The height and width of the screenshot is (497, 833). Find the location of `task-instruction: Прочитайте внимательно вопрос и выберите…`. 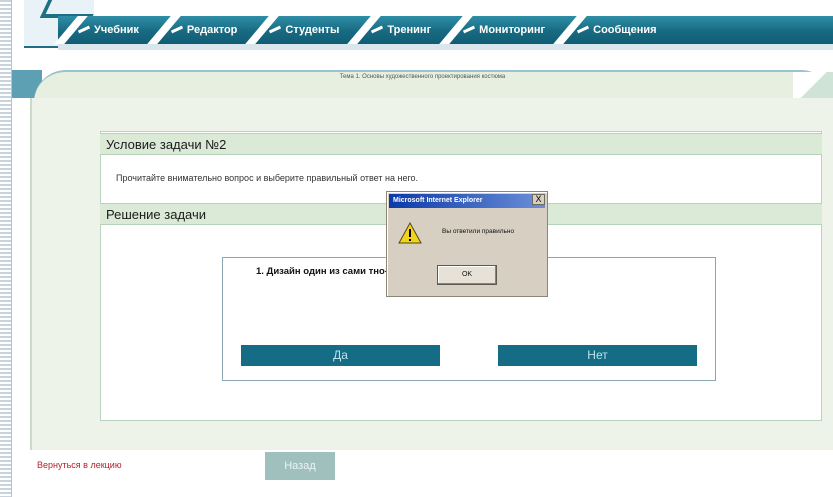

task-instruction: Прочитайте внимательно вопрос и выберите… is located at coordinates (267, 178).